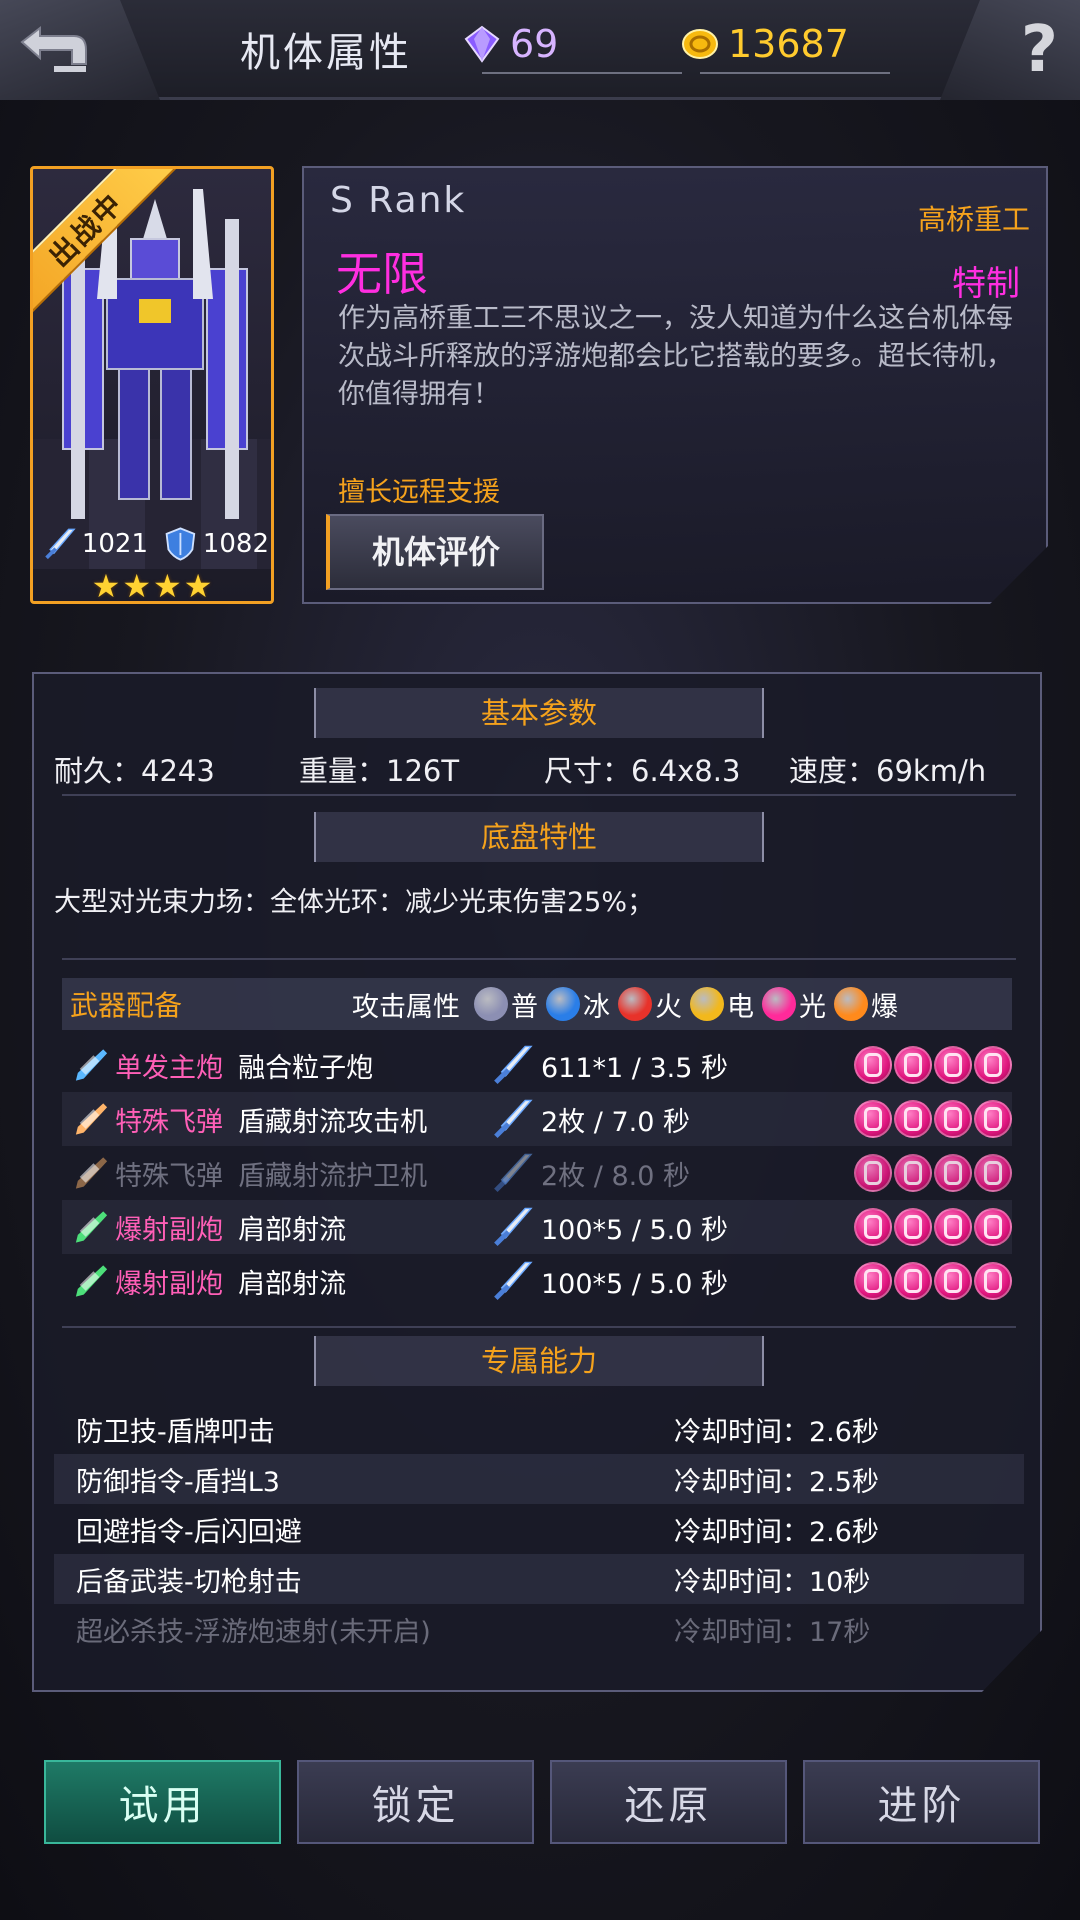 The width and height of the screenshot is (1080, 1920). Describe the element at coordinates (539, 837) in the screenshot. I see `chassis-header: 底盘特性` at that location.